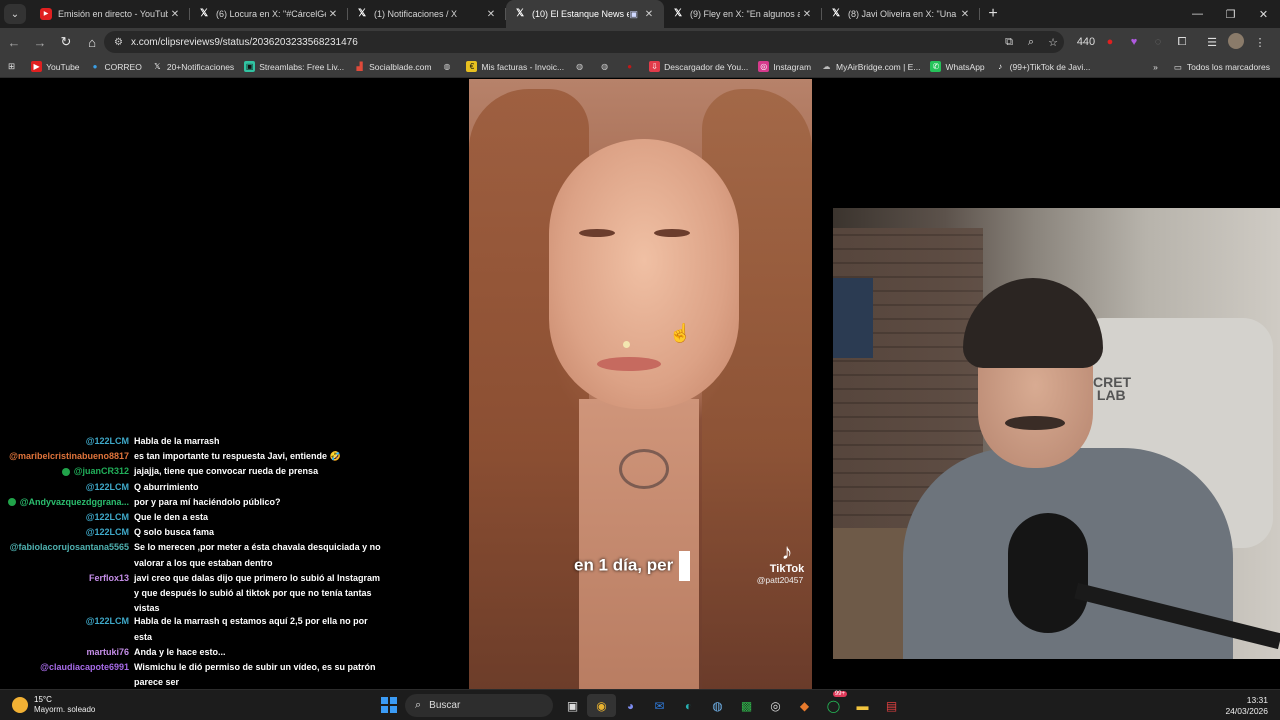 The height and width of the screenshot is (720, 1280). Describe the element at coordinates (688, 705) in the screenshot. I see `edge-icon: ◐` at that location.